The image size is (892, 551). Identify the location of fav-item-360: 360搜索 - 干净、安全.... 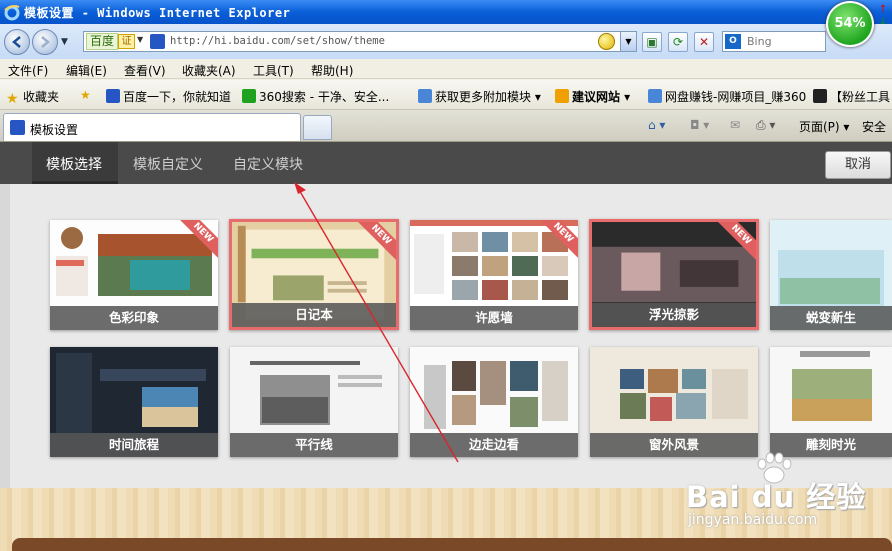
(315, 96).